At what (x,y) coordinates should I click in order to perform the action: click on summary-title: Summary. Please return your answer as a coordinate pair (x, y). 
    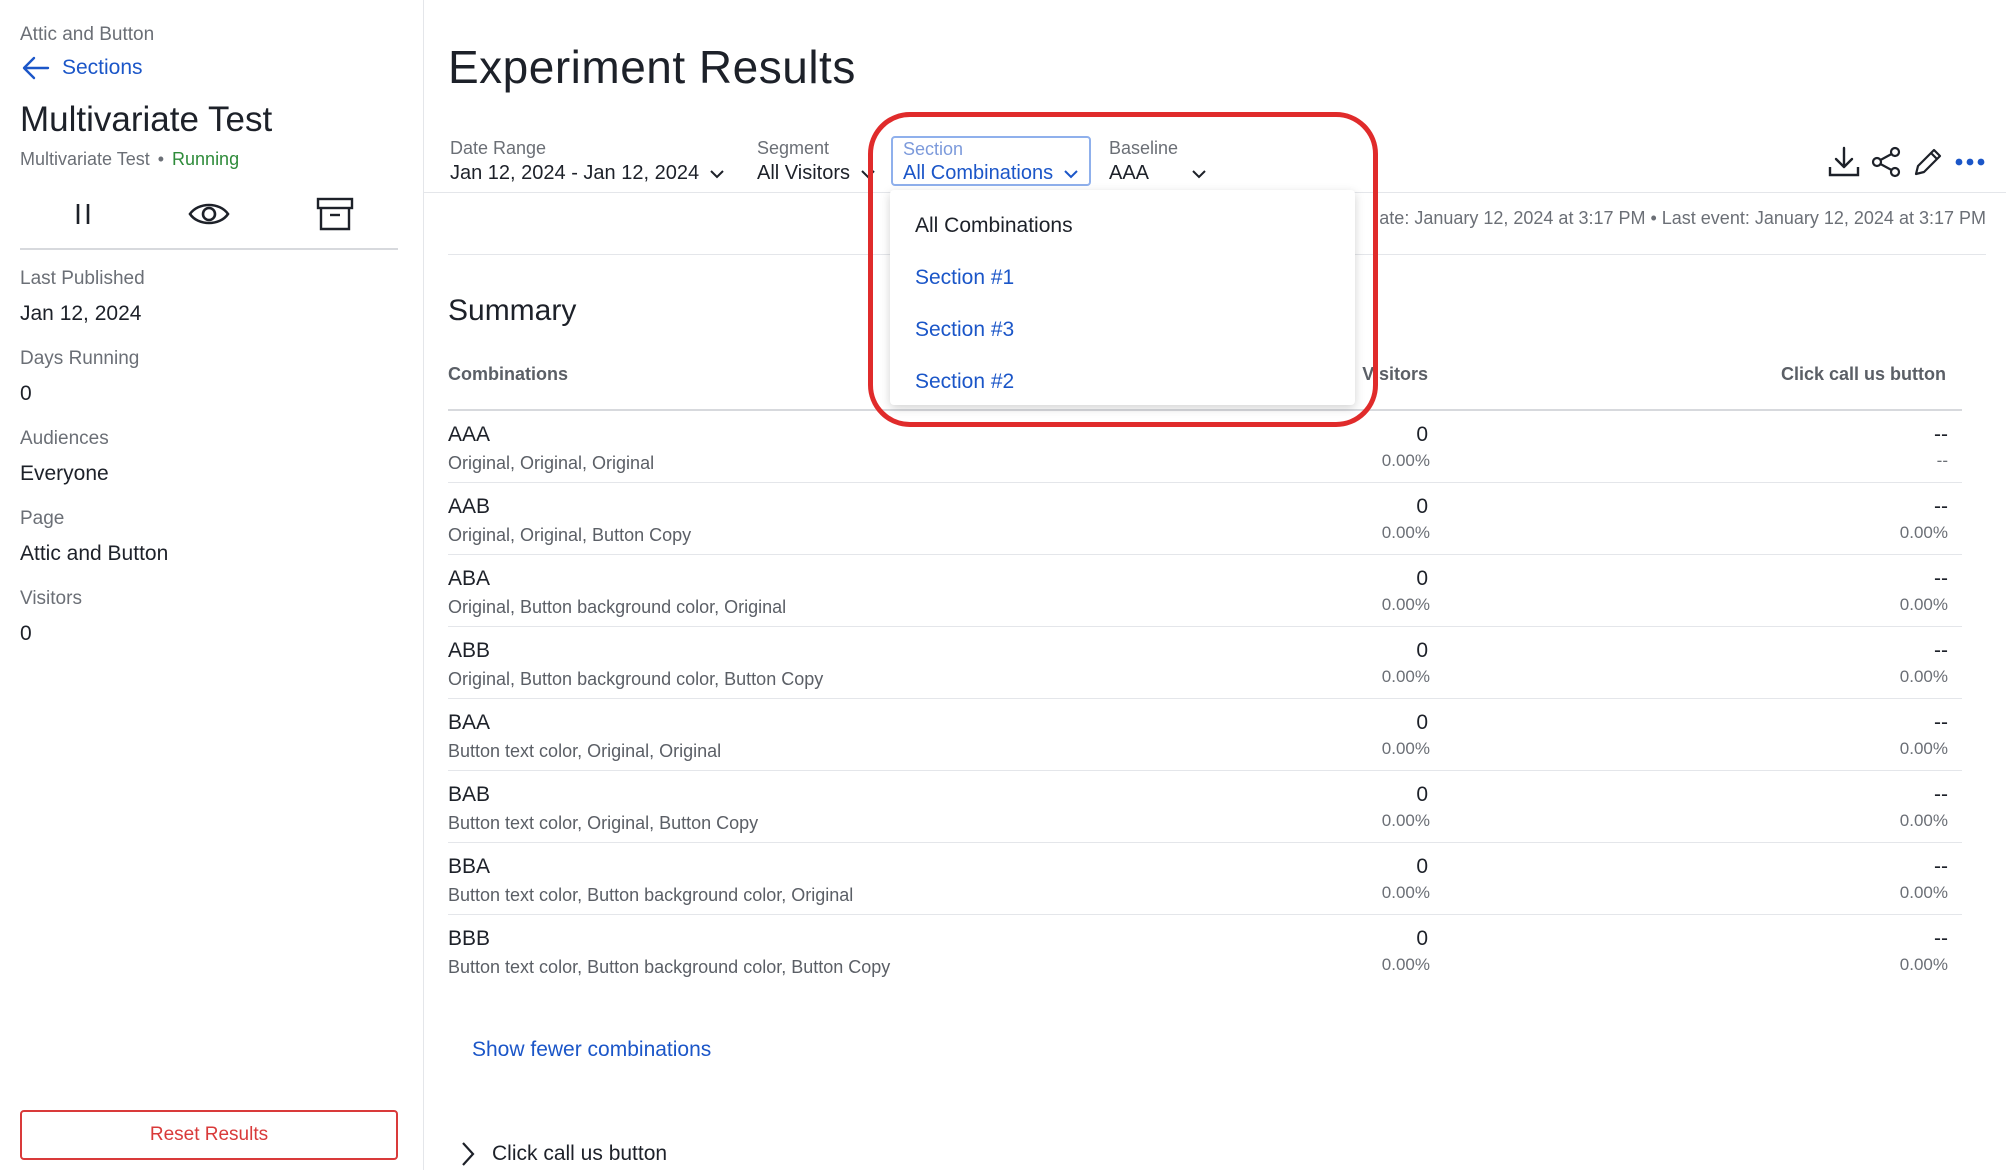
    Looking at the image, I should click on (512, 310).